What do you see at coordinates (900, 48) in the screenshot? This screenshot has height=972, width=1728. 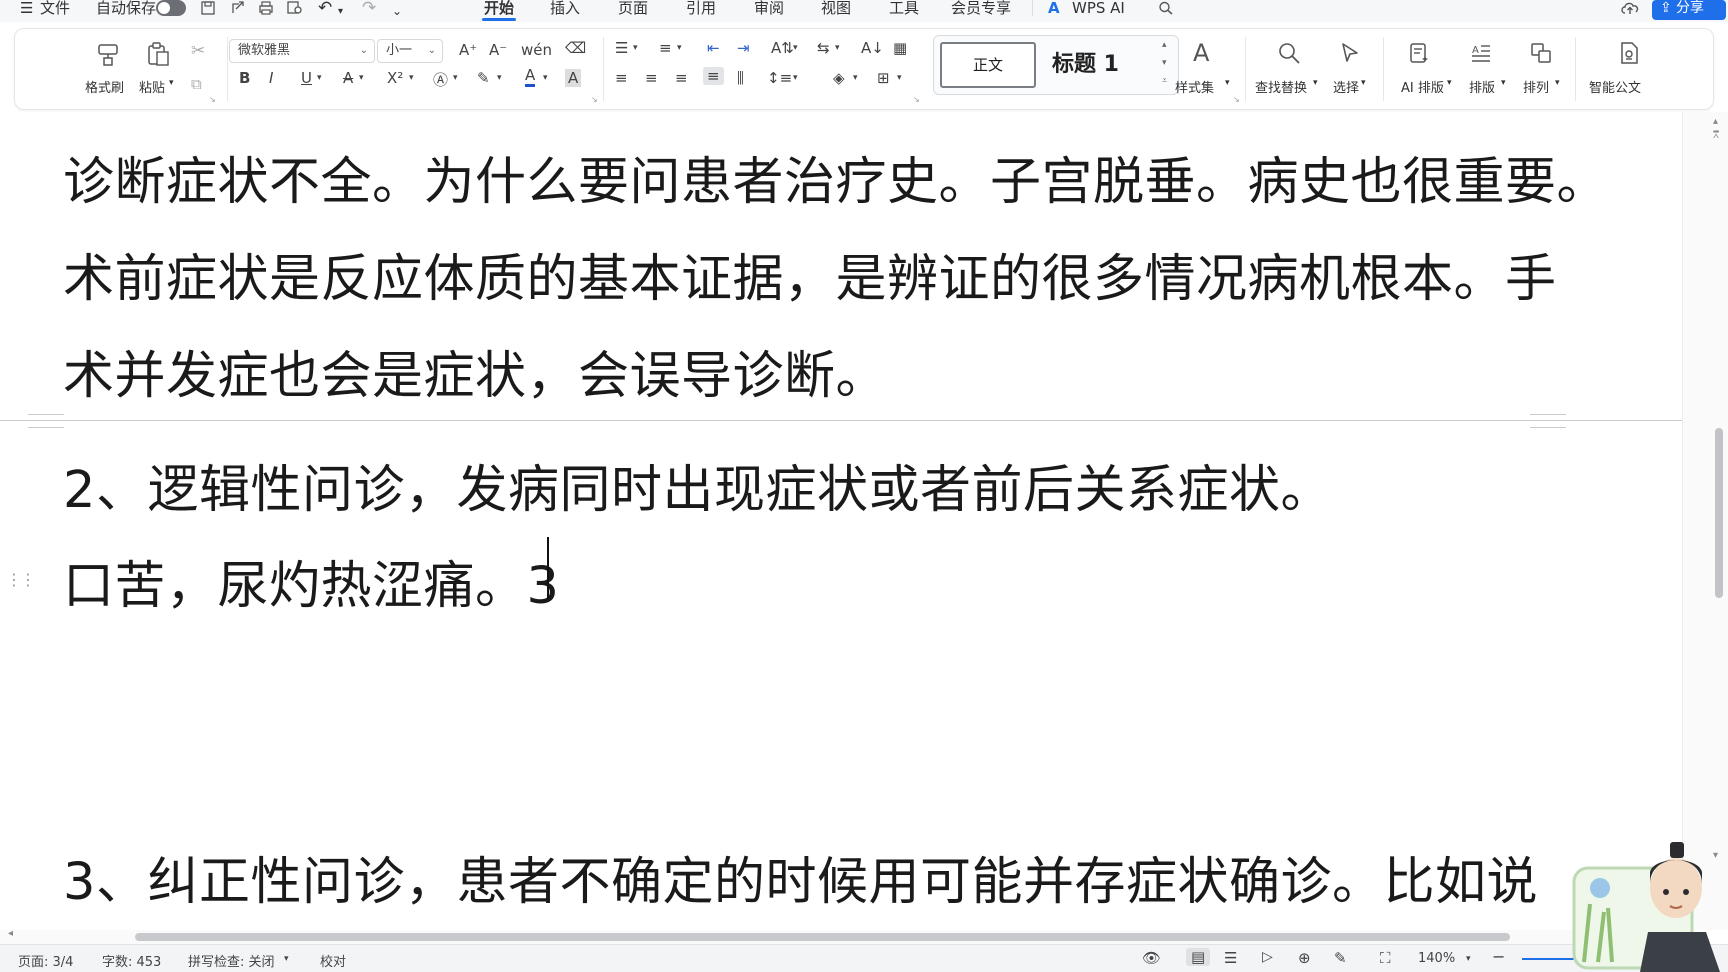 I see `show-hide-marks-icon: ▦` at bounding box center [900, 48].